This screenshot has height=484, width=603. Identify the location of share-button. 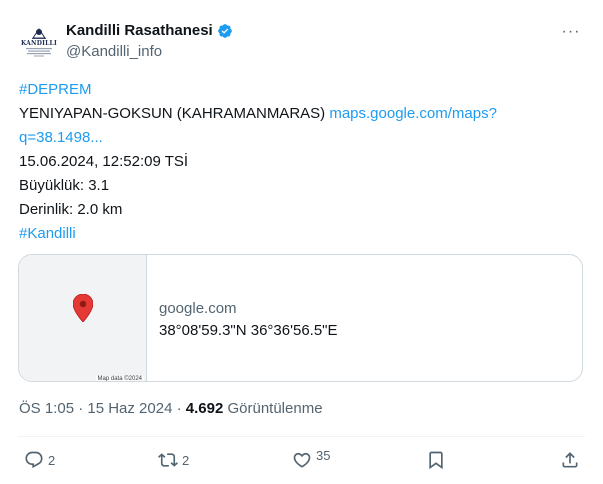
(570, 460).